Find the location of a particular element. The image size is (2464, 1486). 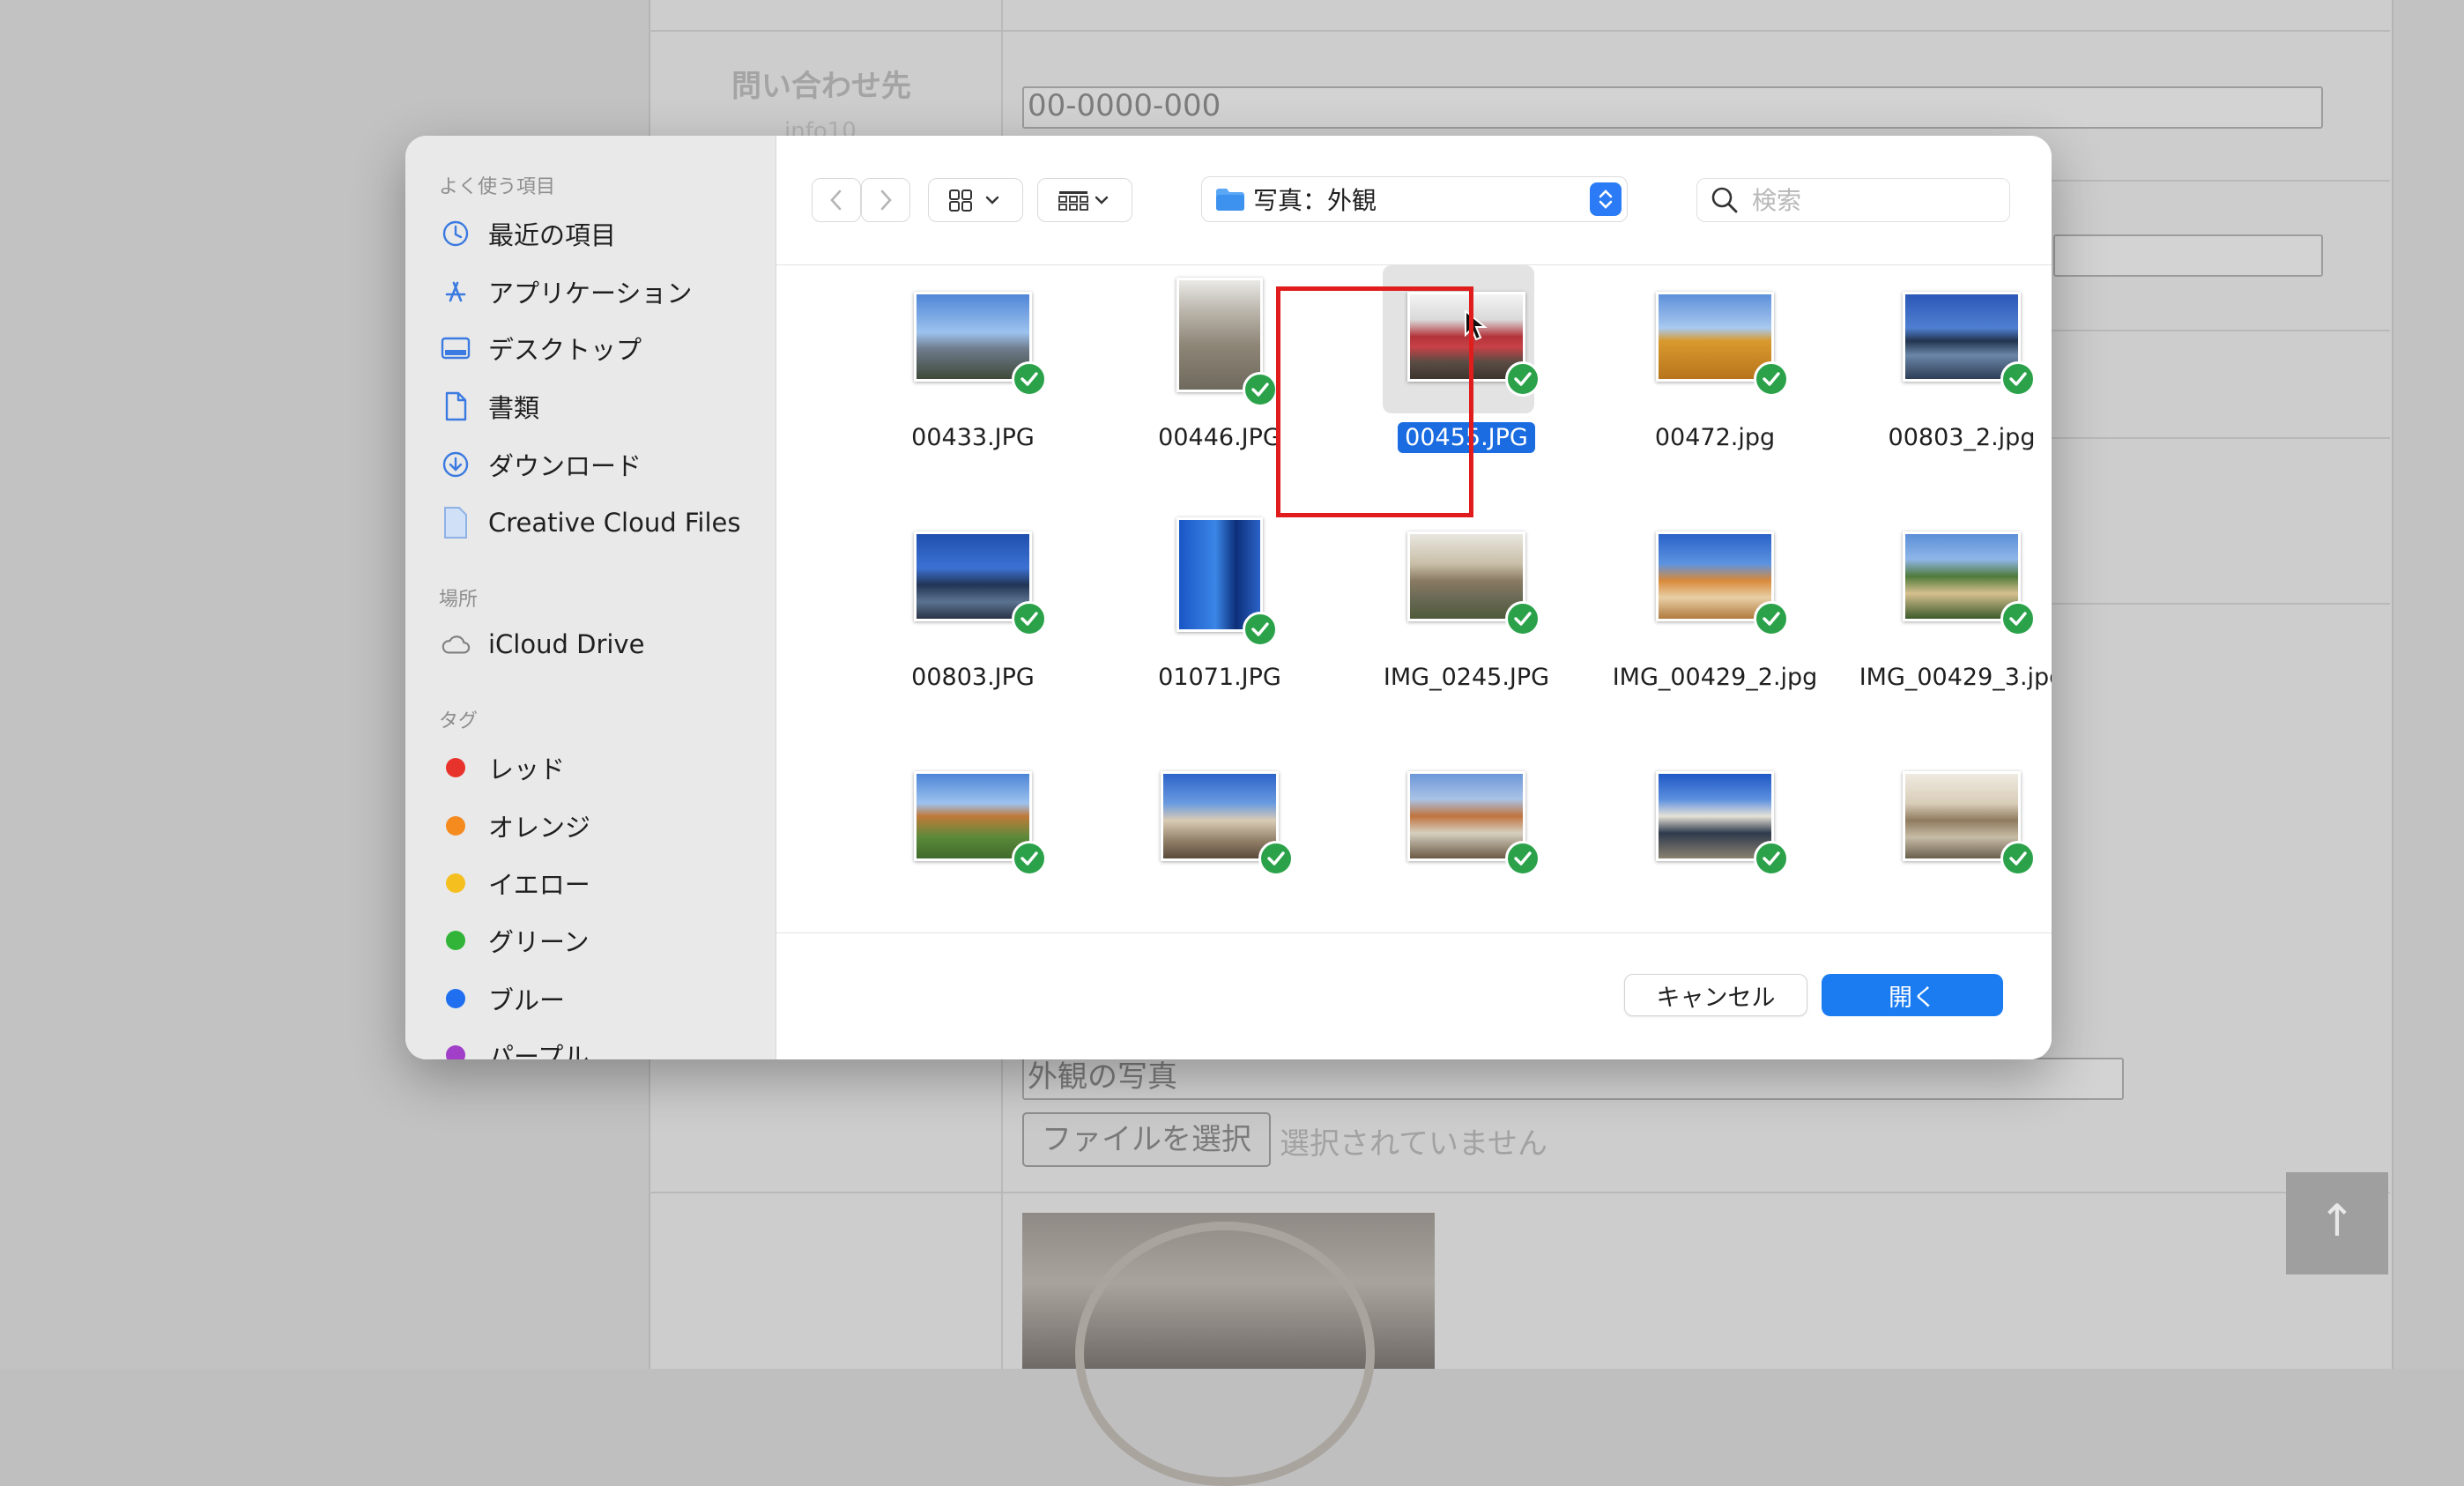

document-icon is located at coordinates (456, 406).